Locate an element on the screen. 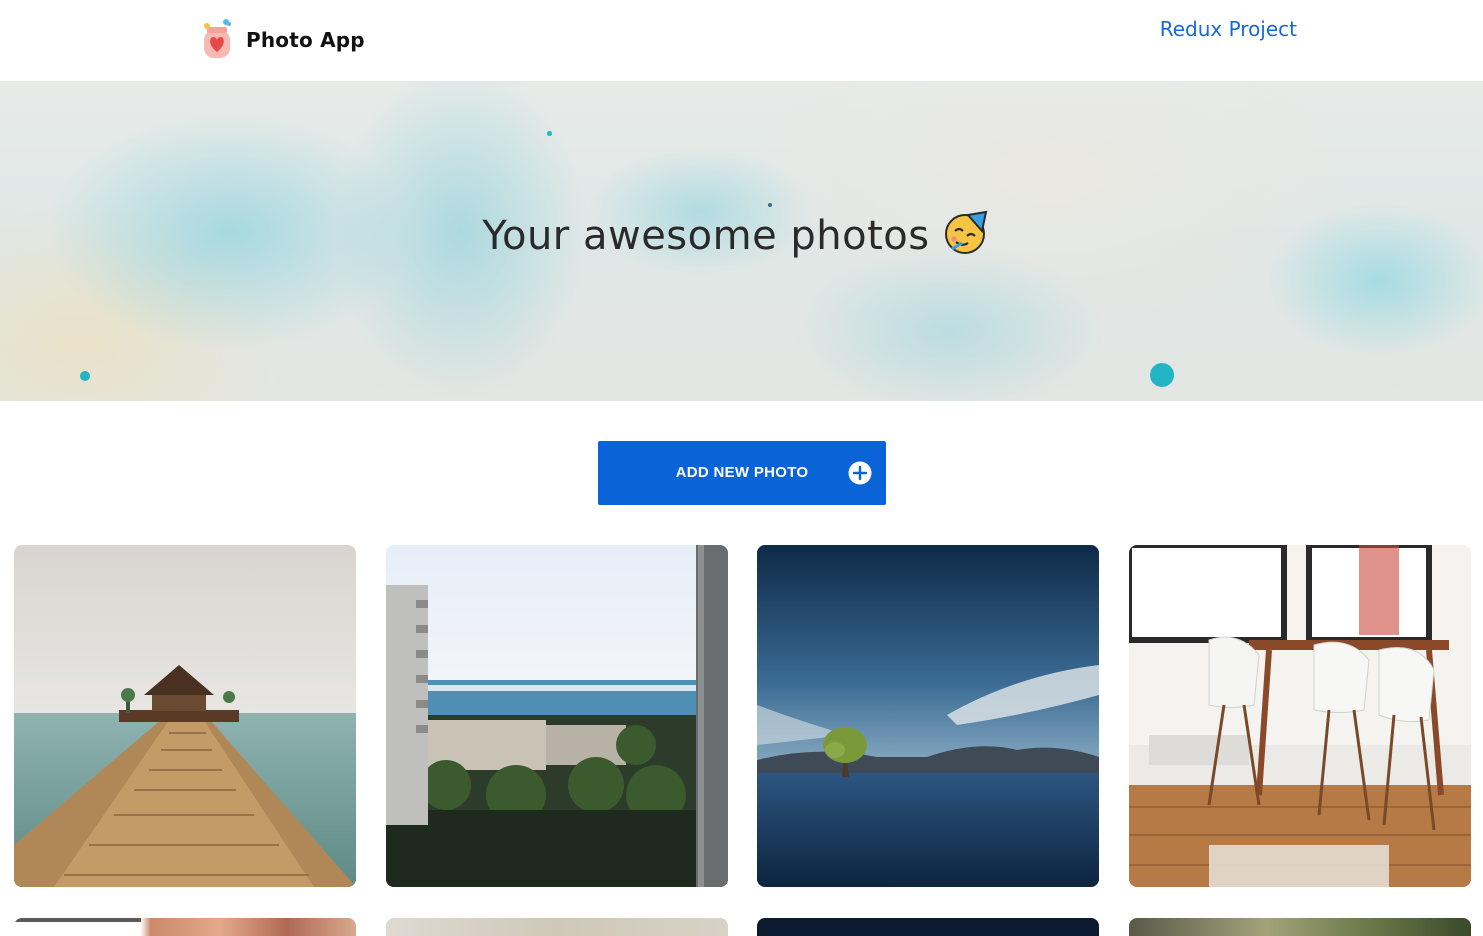 Image resolution: width=1483 pixels, height=936 pixels. photo-icon is located at coordinates (77, 920).